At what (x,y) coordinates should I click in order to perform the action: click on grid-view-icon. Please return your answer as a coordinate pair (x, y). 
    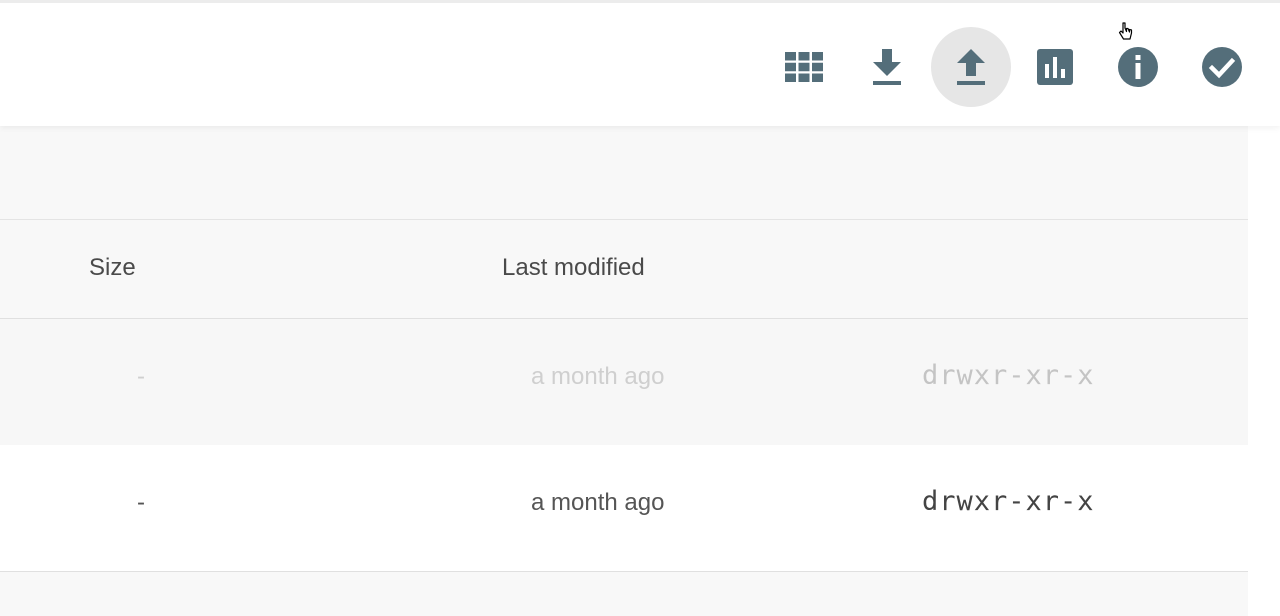
    Looking at the image, I should click on (804, 67).